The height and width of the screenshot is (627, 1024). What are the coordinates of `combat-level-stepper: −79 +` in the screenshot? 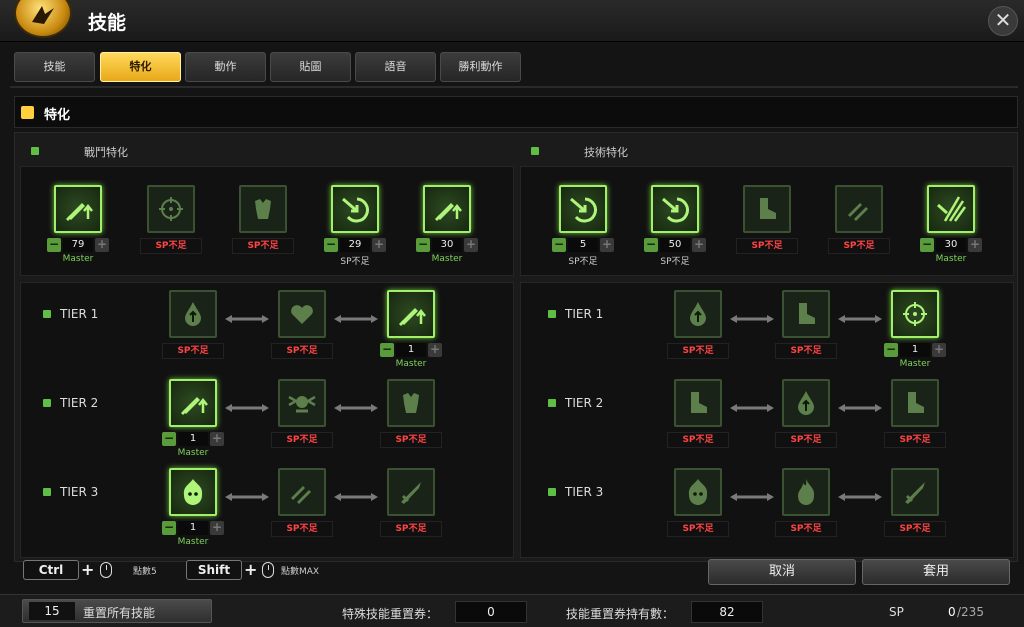 It's located at (78, 246).